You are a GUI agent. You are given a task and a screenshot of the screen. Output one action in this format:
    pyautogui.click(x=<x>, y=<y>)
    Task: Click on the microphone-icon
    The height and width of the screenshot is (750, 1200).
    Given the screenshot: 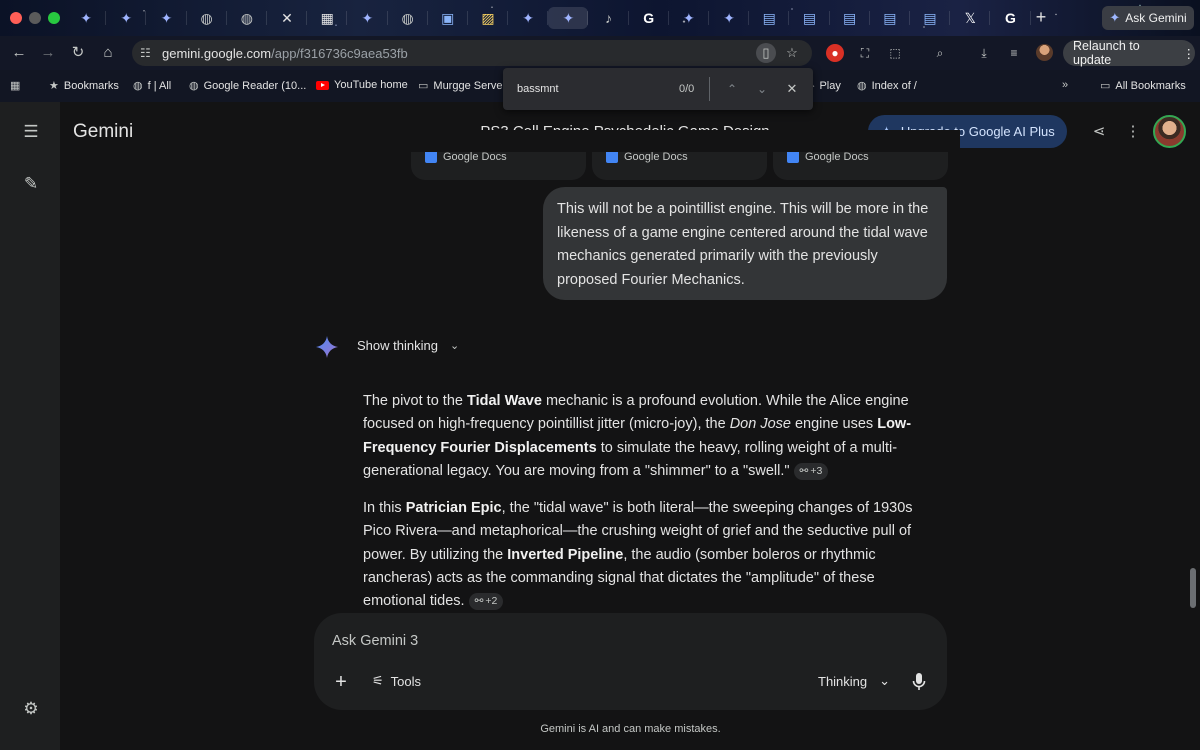 What is the action you would take?
    pyautogui.click(x=919, y=682)
    